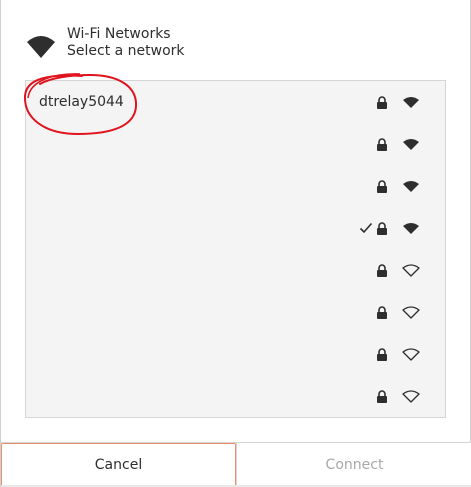  I want to click on dialog-footer: Cancel Connect, so click(236, 464).